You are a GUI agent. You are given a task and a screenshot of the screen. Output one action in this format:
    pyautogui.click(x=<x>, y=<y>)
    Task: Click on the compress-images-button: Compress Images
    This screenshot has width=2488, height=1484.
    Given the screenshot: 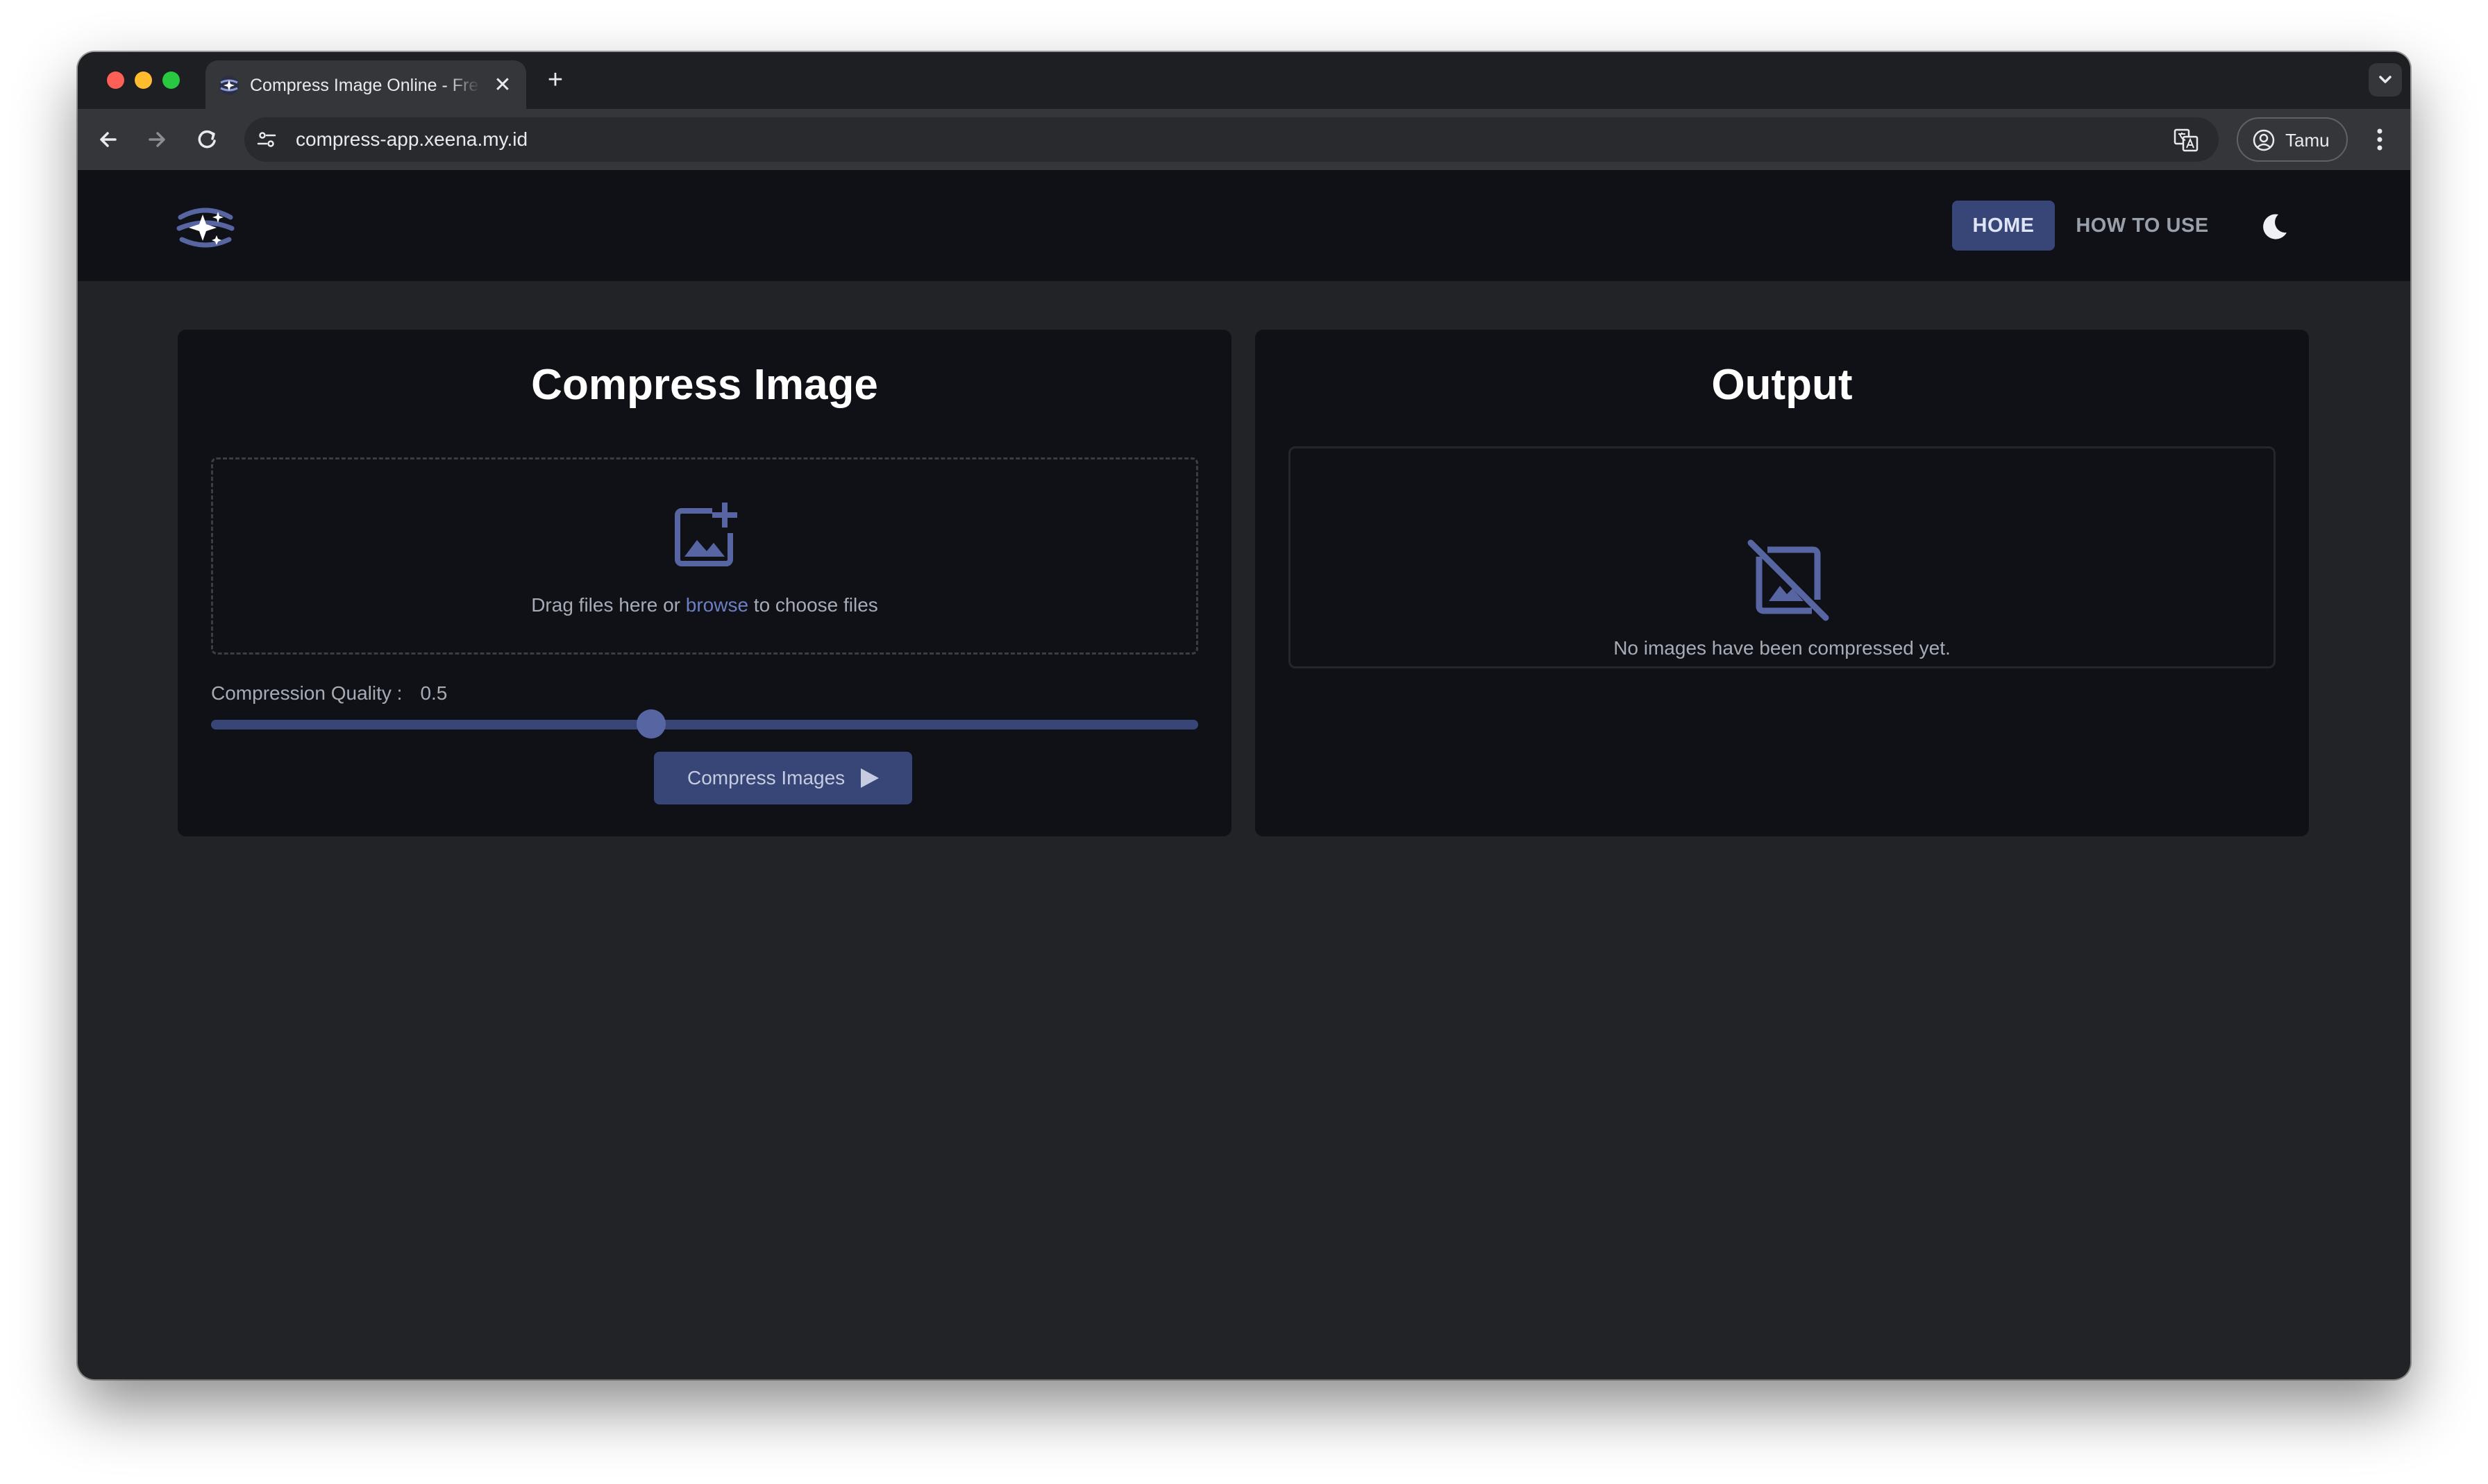 What is the action you would take?
    pyautogui.click(x=783, y=778)
    